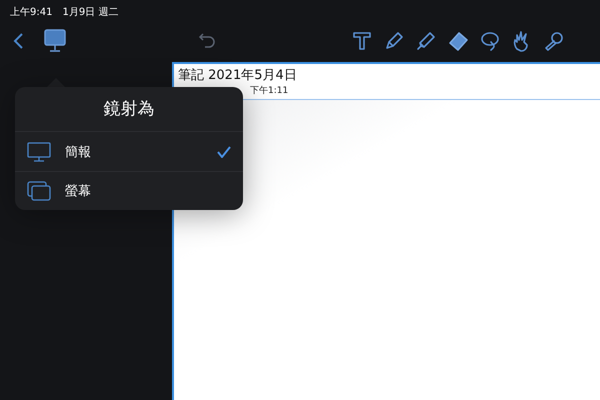 This screenshot has height=400, width=600. I want to click on status-time: 上午9:41, so click(31, 13).